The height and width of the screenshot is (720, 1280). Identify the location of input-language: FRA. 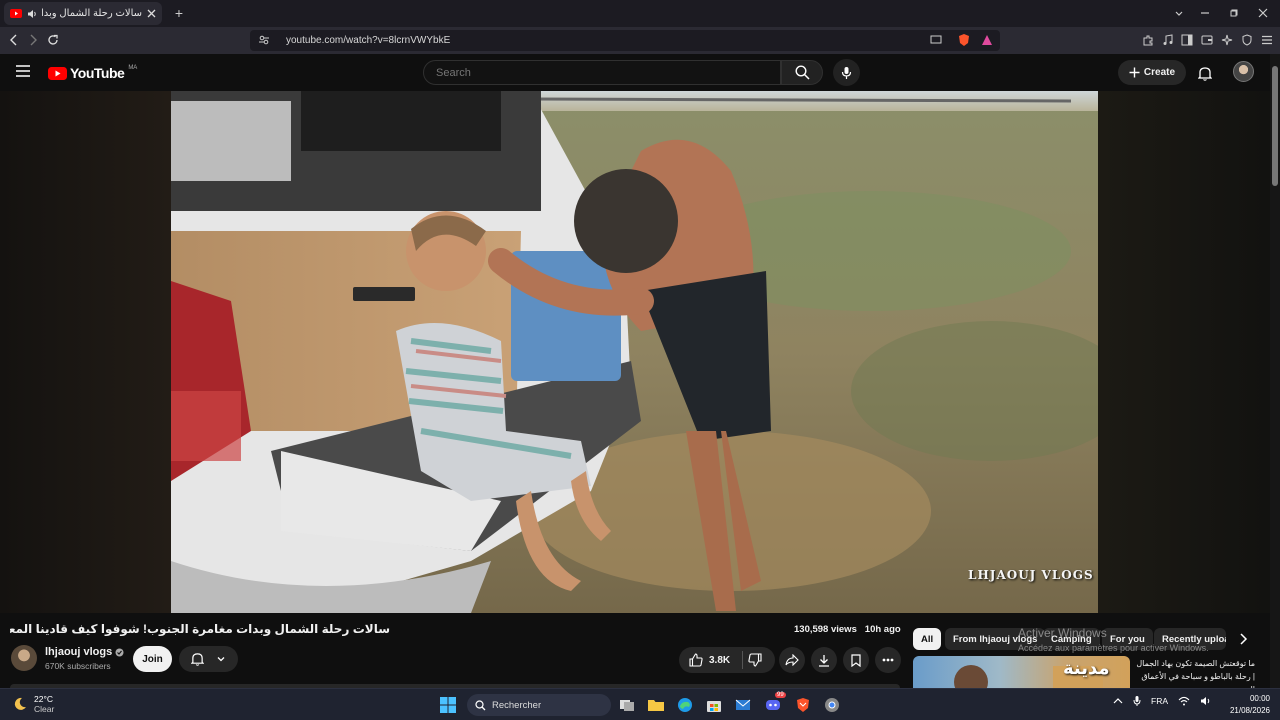
(1159, 701).